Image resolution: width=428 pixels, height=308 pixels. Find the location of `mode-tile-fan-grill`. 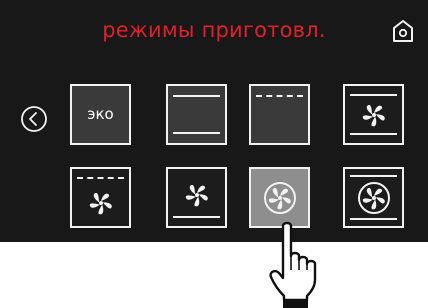

mode-tile-fan-grill is located at coordinates (100, 197).